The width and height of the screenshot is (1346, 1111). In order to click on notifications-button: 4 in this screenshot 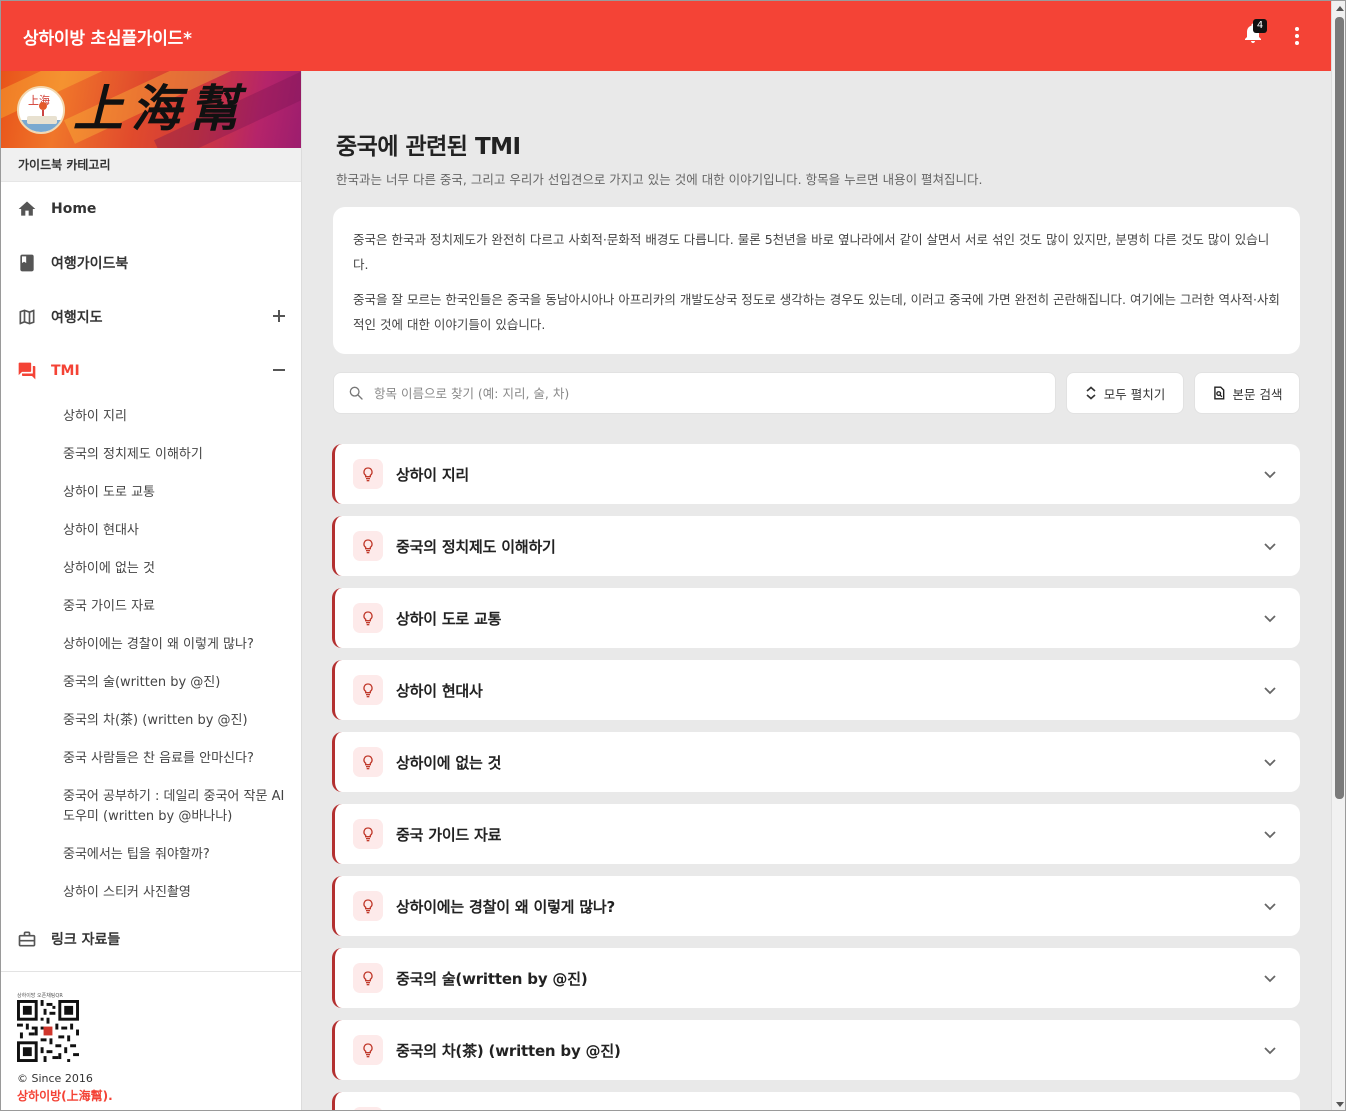, I will do `click(1254, 35)`.